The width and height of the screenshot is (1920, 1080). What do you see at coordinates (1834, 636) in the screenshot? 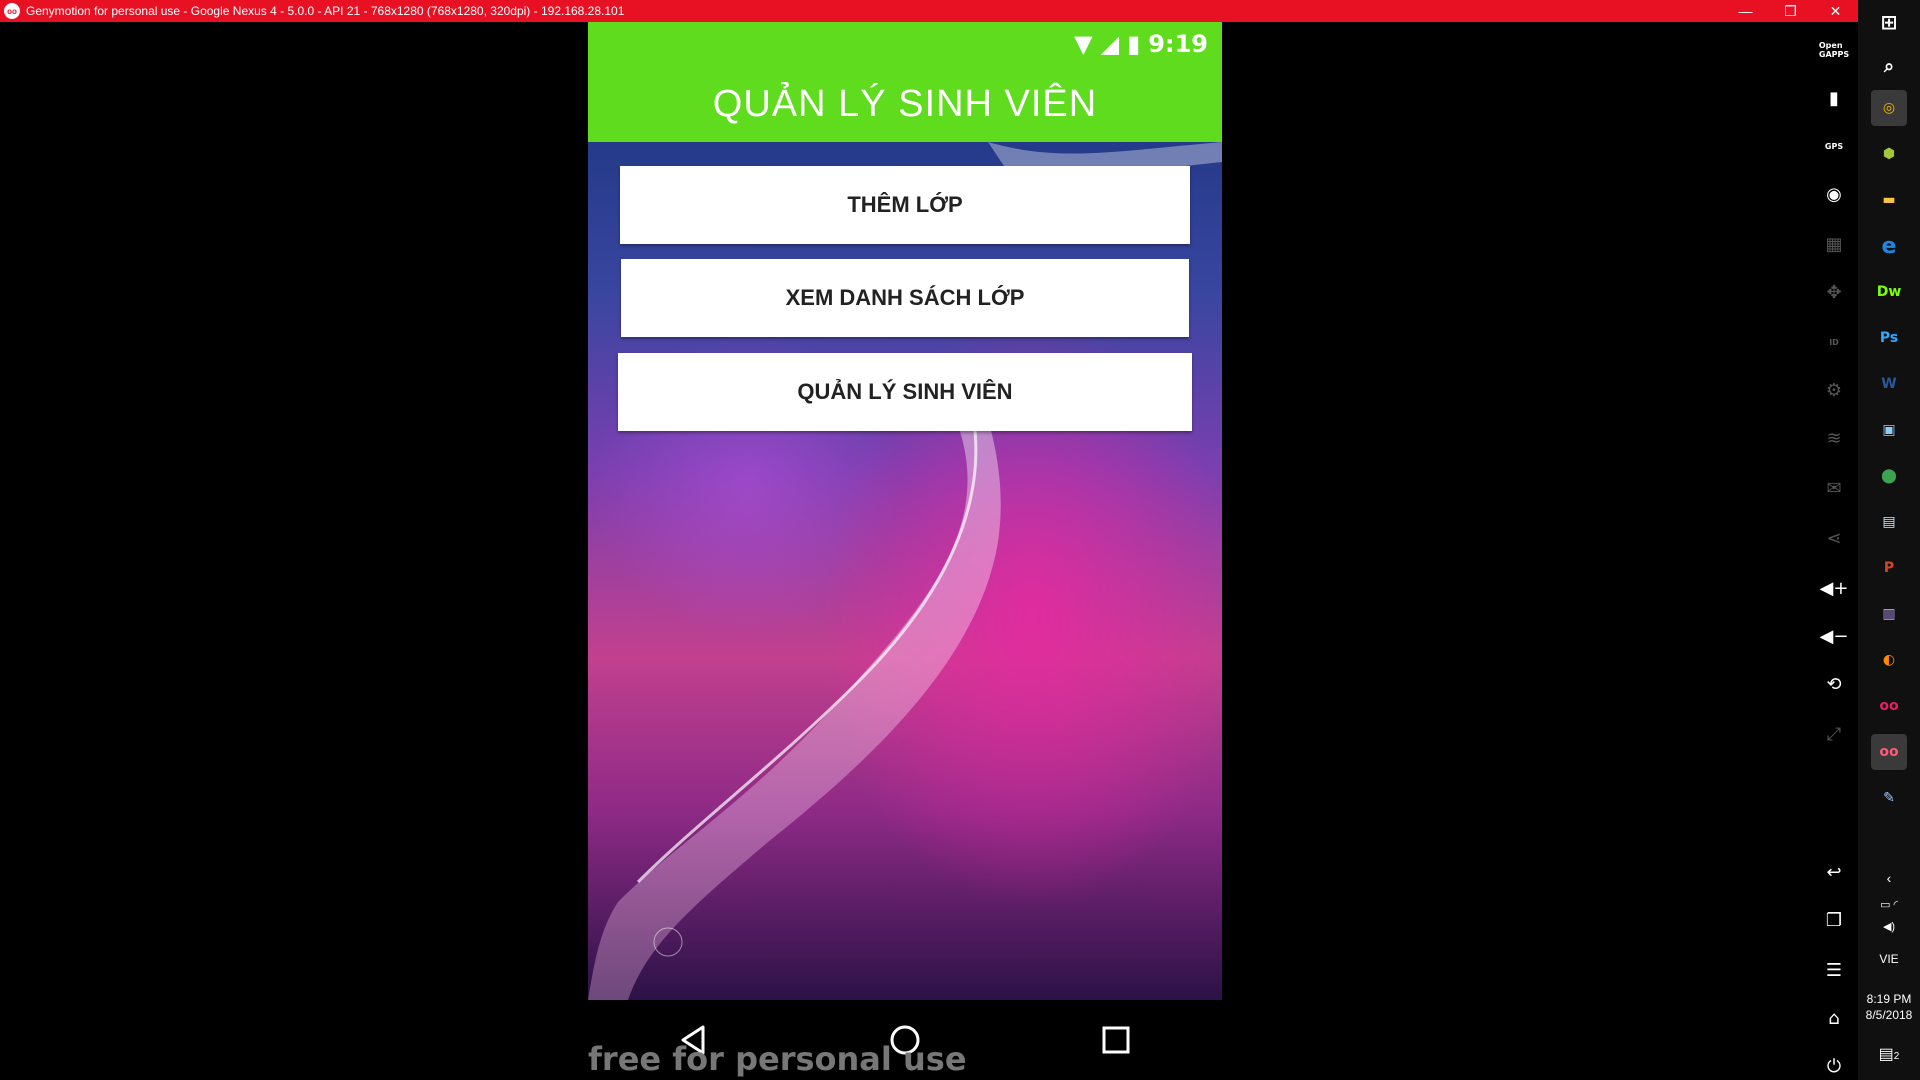
I see `volume-down-icon: ◀−` at bounding box center [1834, 636].